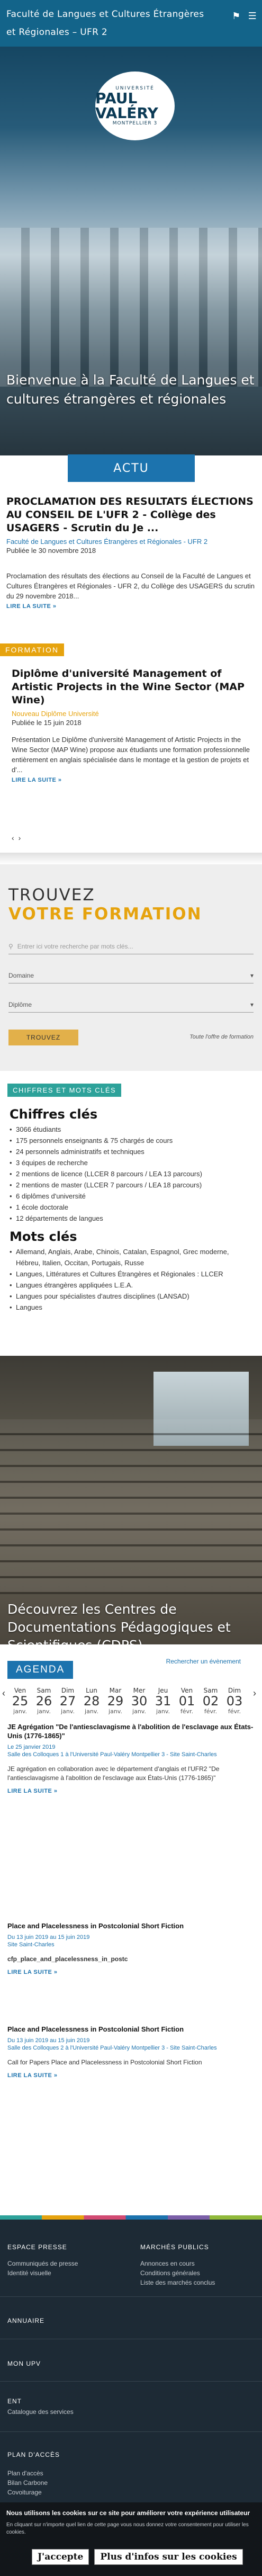 This screenshot has height=2576, width=262. What do you see at coordinates (29, 2273) in the screenshot?
I see `footer-link: Identité visuelle` at bounding box center [29, 2273].